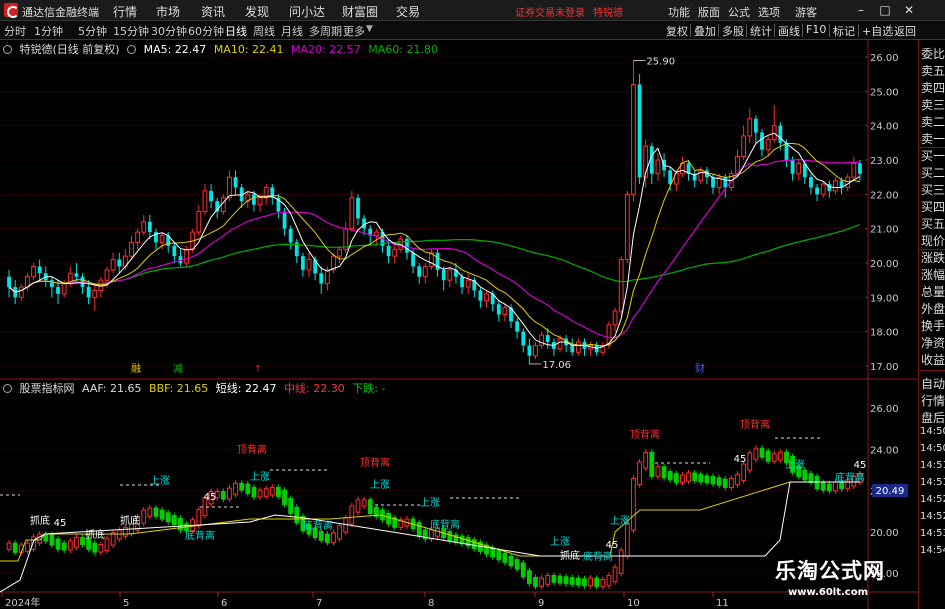 This screenshot has height=609, width=945. What do you see at coordinates (69, 49) in the screenshot?
I see `stock-period-label: 特锐德(日线 前复权)` at bounding box center [69, 49].